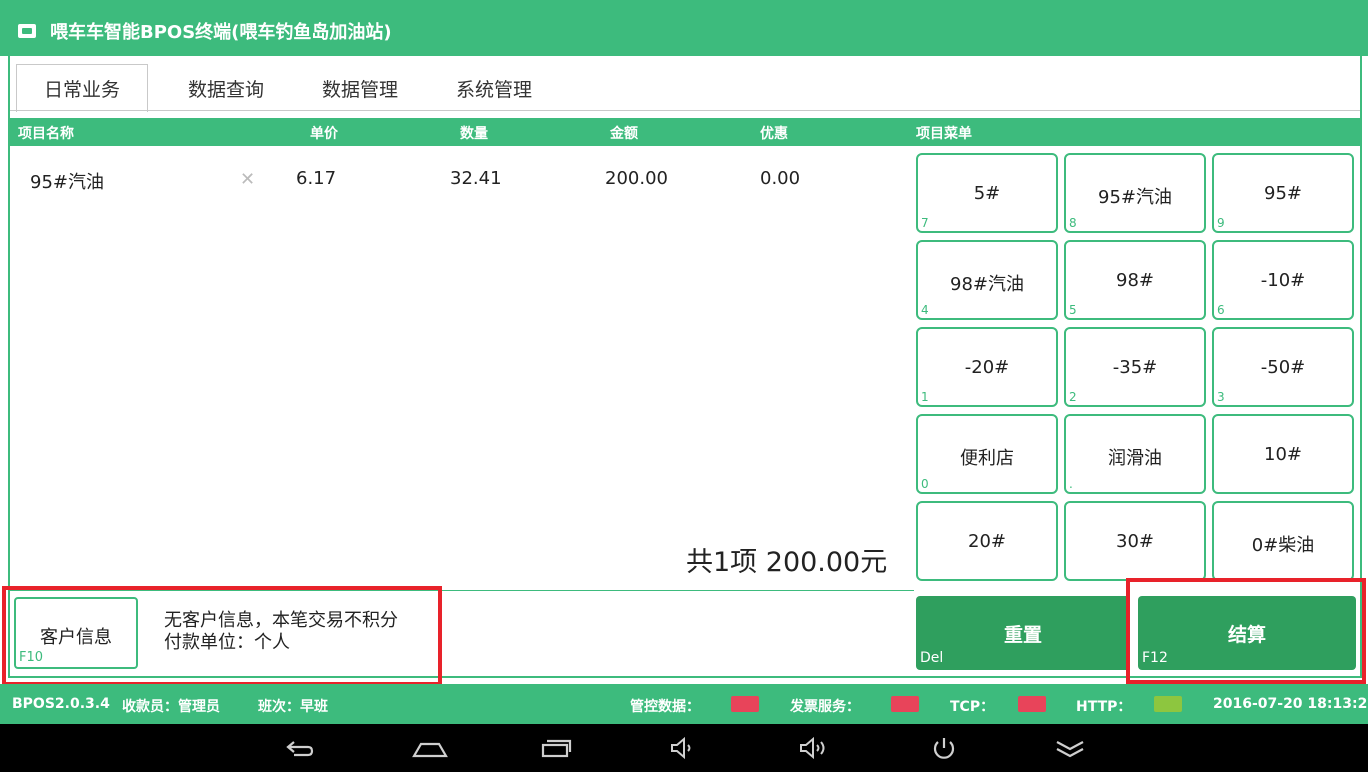 This screenshot has height=772, width=1368. I want to click on volume-down-icon, so click(684, 748).